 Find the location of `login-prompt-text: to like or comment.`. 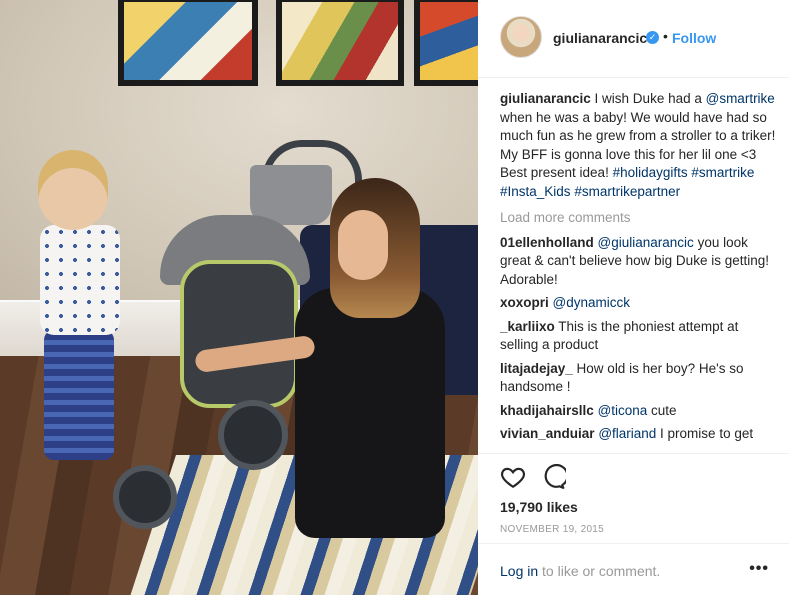

login-prompt-text: to like or comment. is located at coordinates (599, 571).